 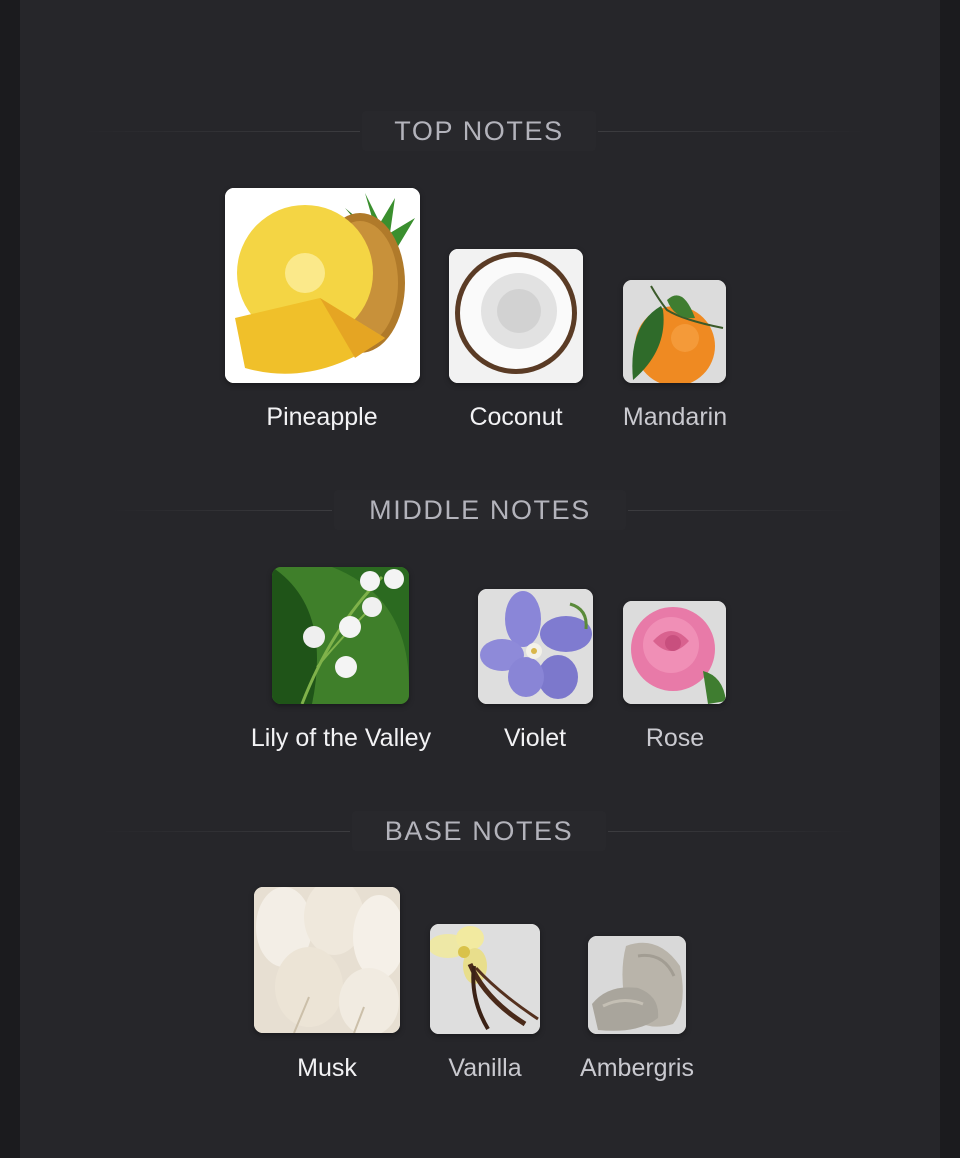 What do you see at coordinates (327, 1068) in the screenshot?
I see `note-label: Musk` at bounding box center [327, 1068].